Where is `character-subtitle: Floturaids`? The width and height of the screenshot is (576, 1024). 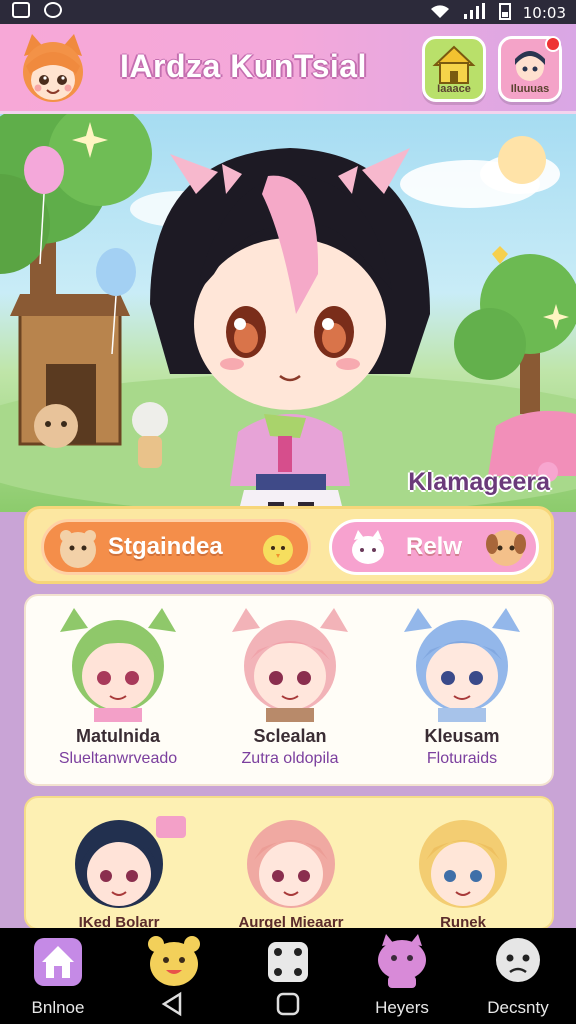
character-subtitle: Floturaids is located at coordinates (462, 758).